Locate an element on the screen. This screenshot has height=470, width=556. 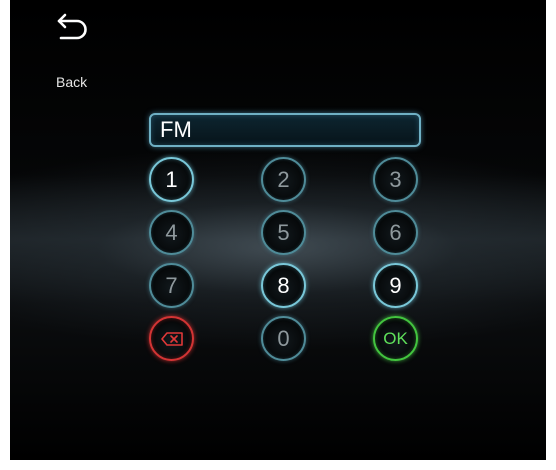
delete-button is located at coordinates (171, 338).